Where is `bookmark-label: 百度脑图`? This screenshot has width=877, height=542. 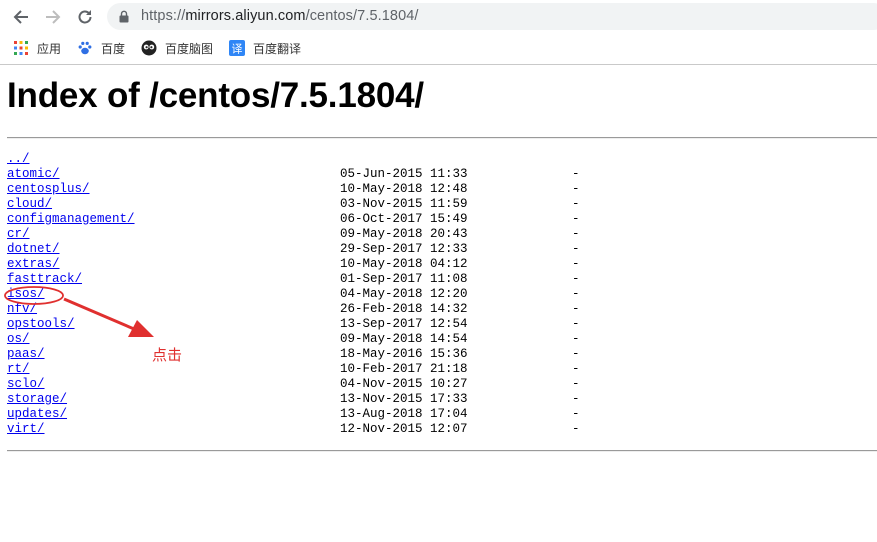
bookmark-label: 百度脑图 is located at coordinates (189, 48).